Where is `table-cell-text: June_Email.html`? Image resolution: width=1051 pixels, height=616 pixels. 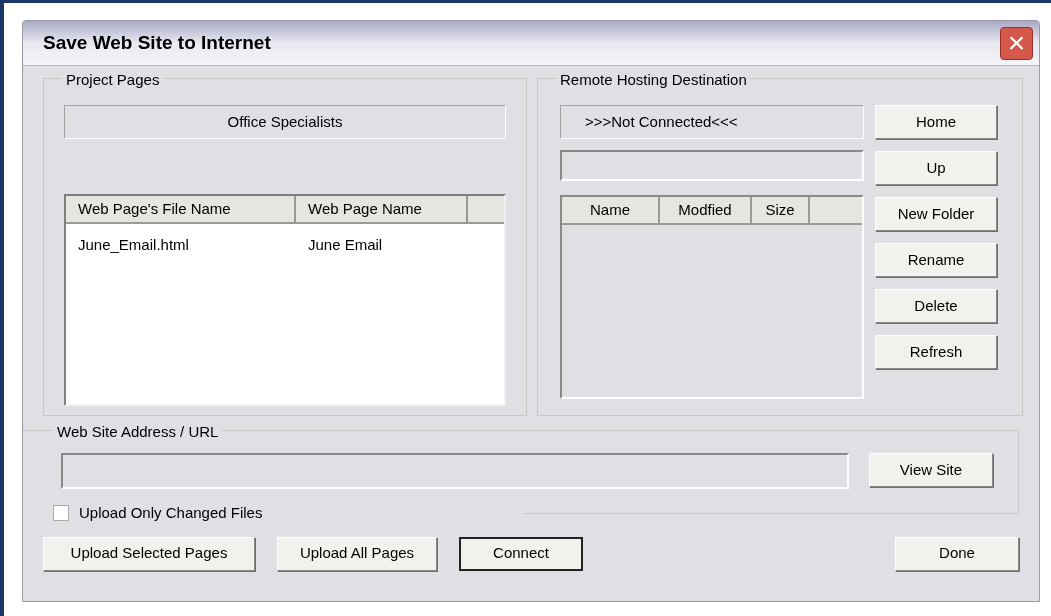
table-cell-text: June_Email.html is located at coordinates (133, 244).